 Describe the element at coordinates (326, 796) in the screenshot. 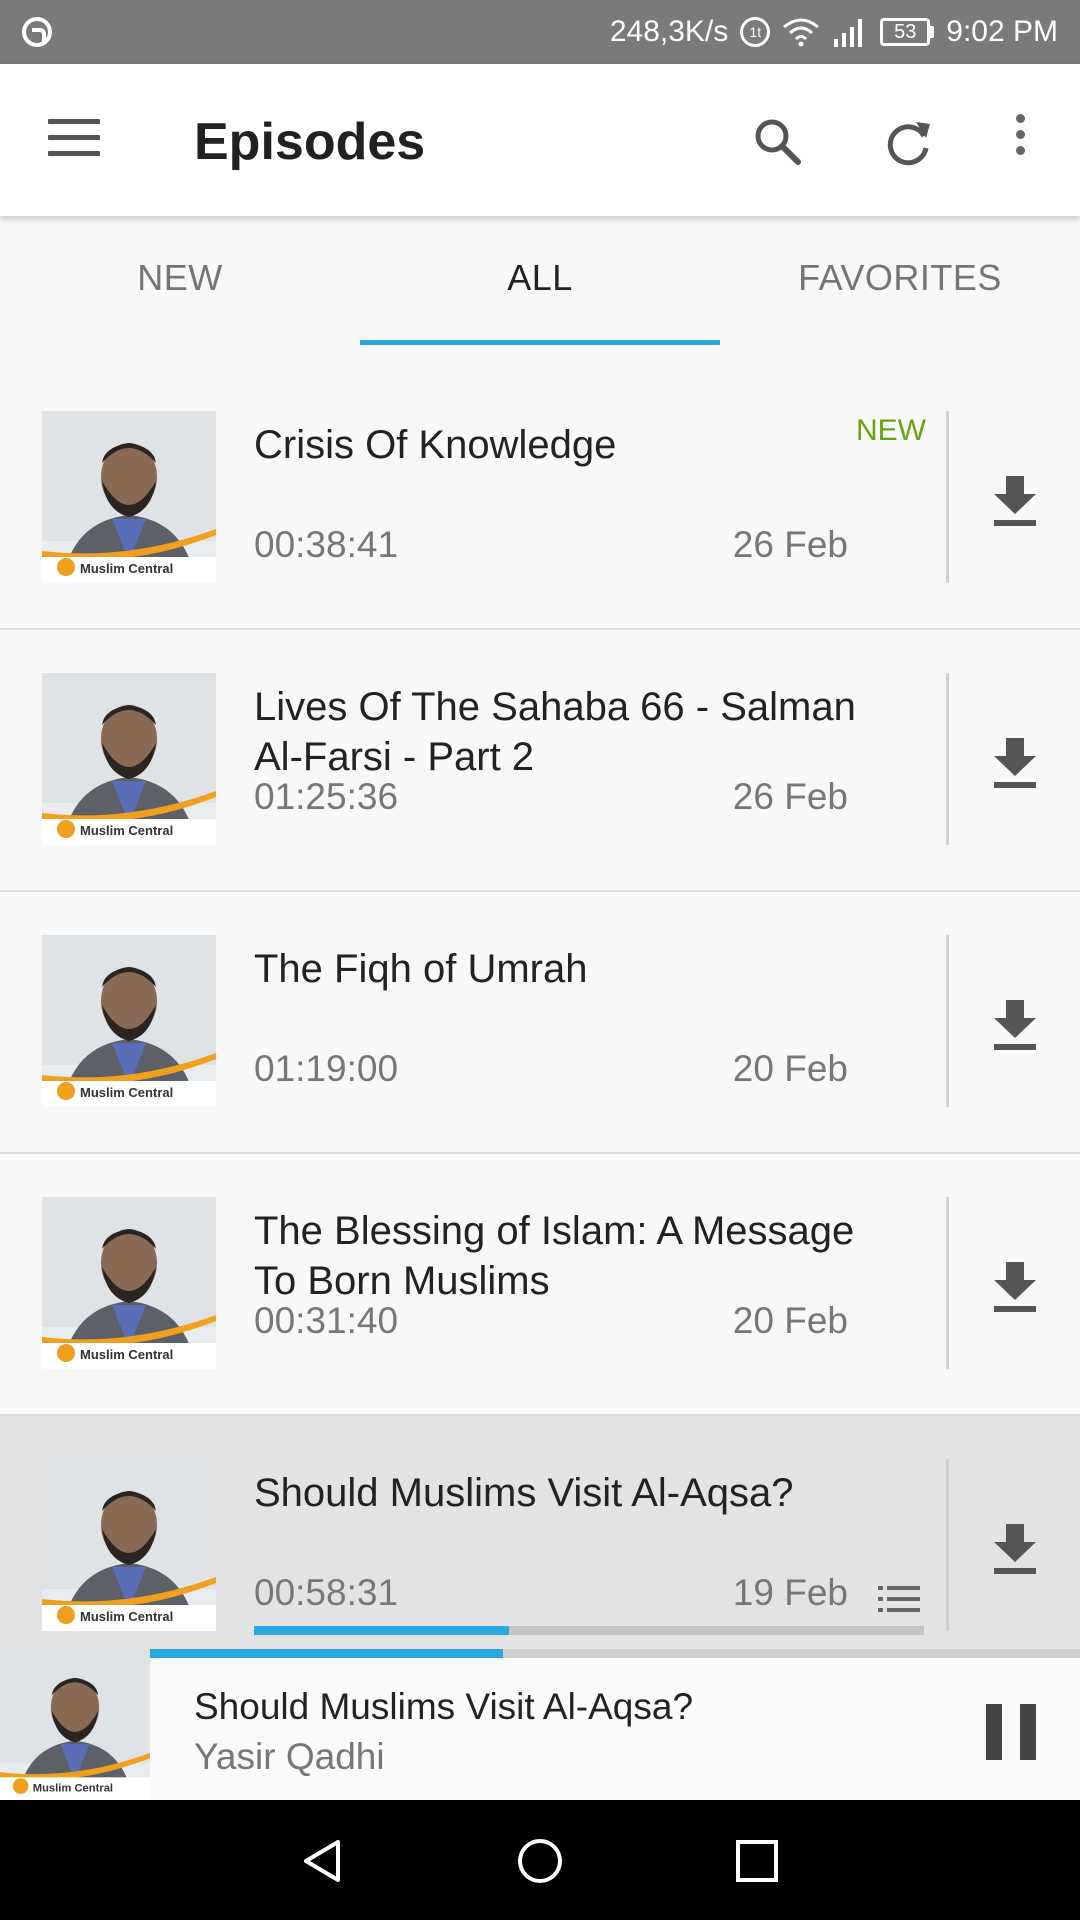

I see `episode-duration: 01:25:36` at that location.